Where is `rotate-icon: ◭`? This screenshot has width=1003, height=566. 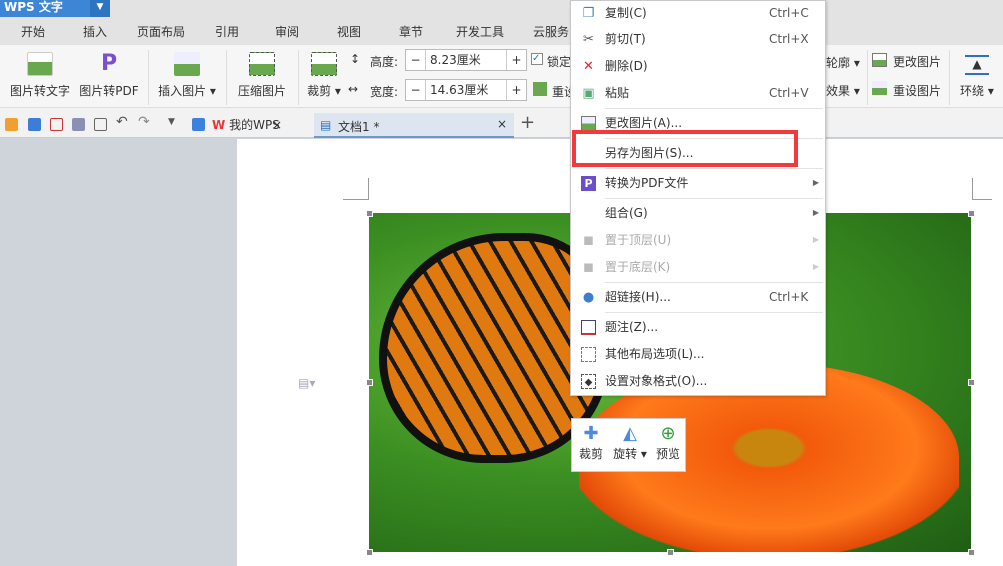
rotate-icon: ◭ is located at coordinates (630, 433).